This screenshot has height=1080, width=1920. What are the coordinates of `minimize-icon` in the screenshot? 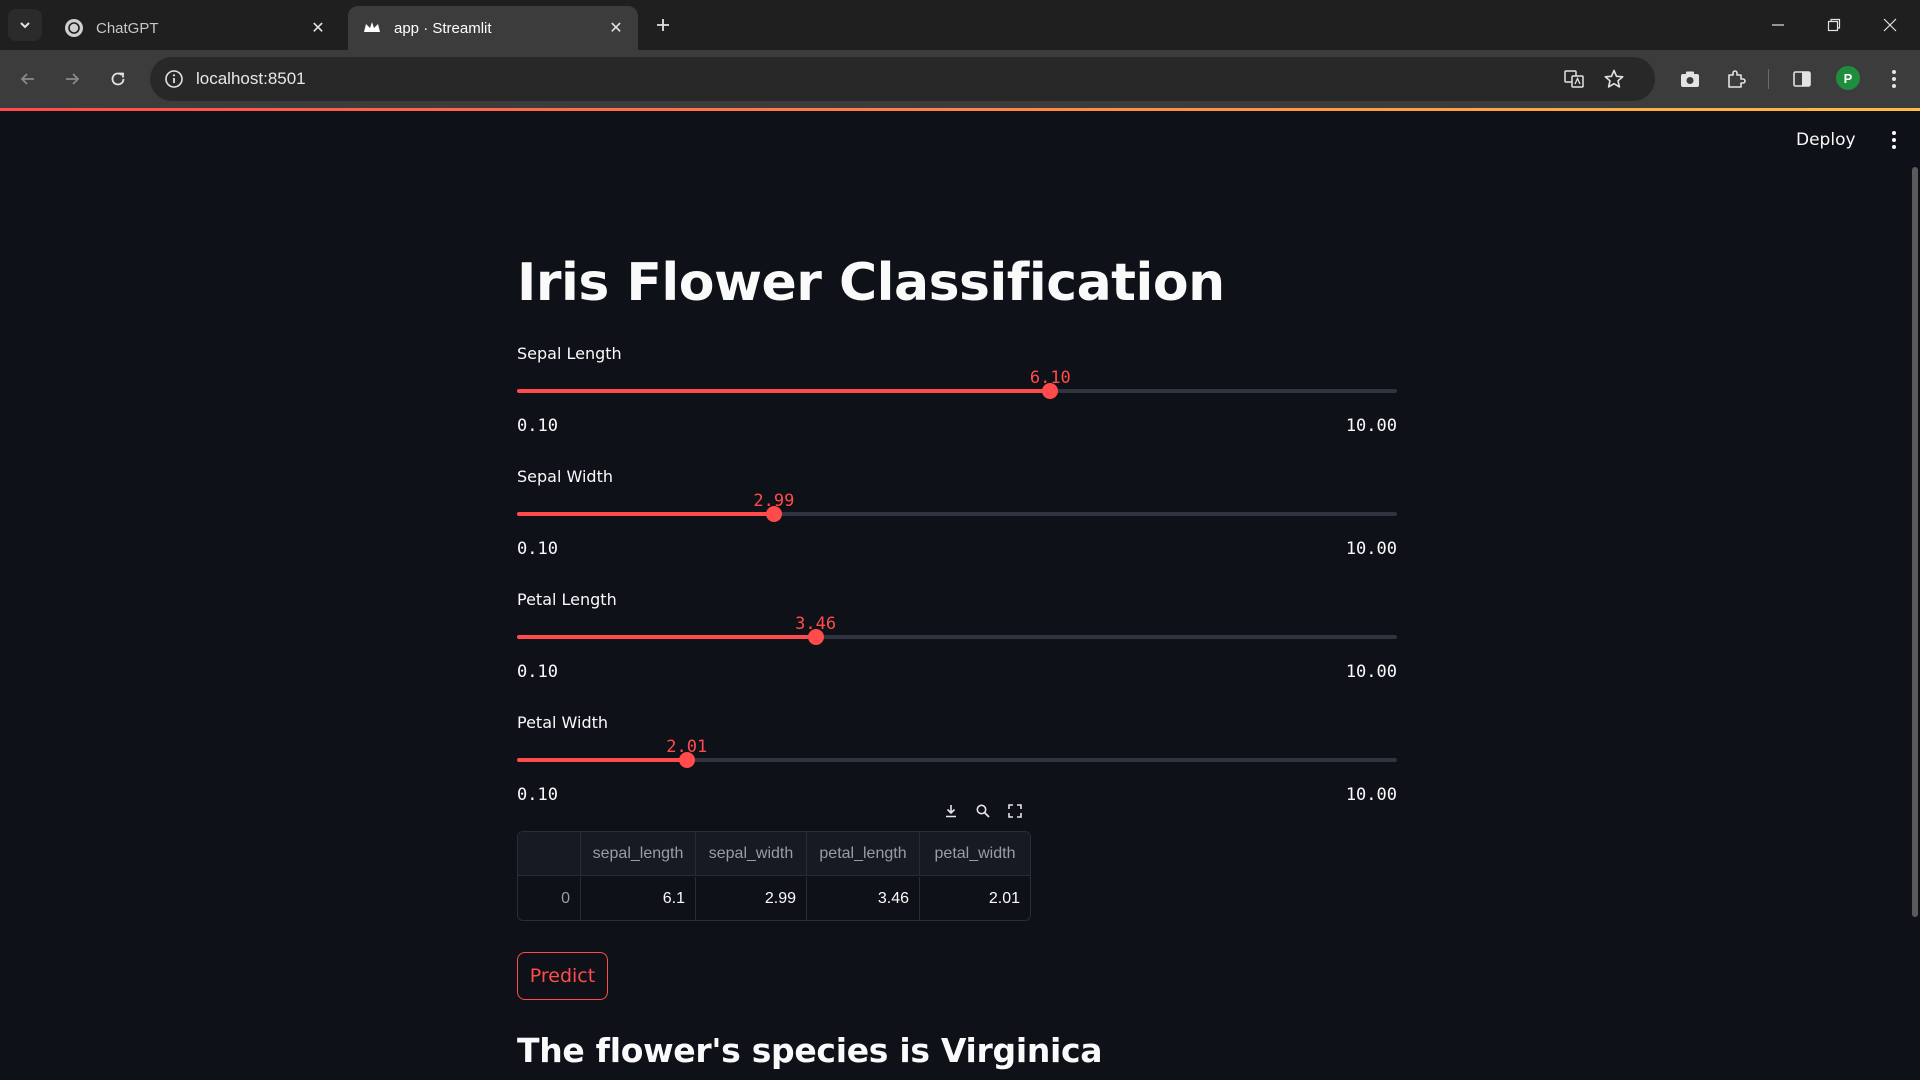 It's located at (1778, 25).